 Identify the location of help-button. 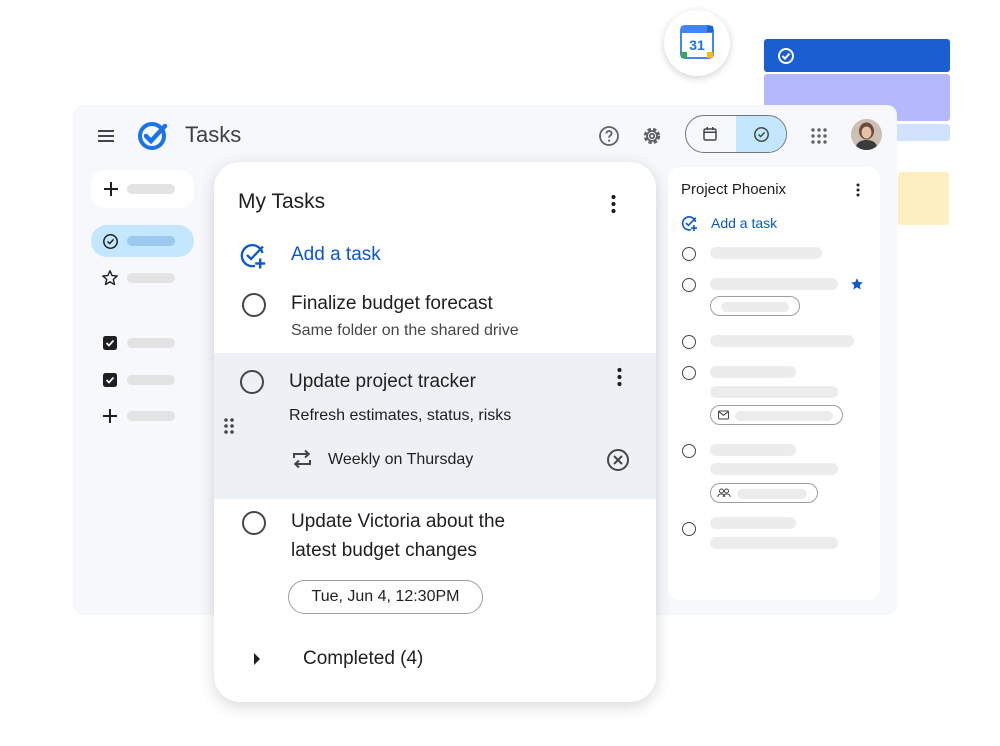
(609, 136).